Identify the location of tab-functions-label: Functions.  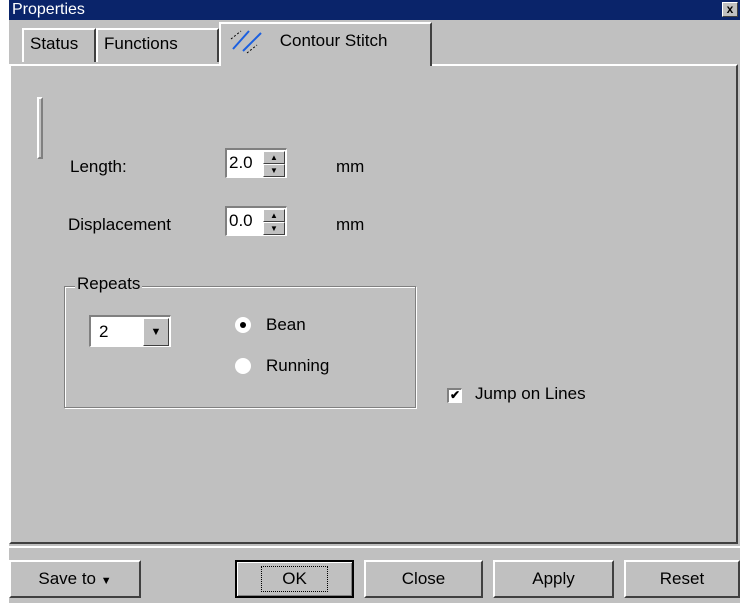
(141, 43).